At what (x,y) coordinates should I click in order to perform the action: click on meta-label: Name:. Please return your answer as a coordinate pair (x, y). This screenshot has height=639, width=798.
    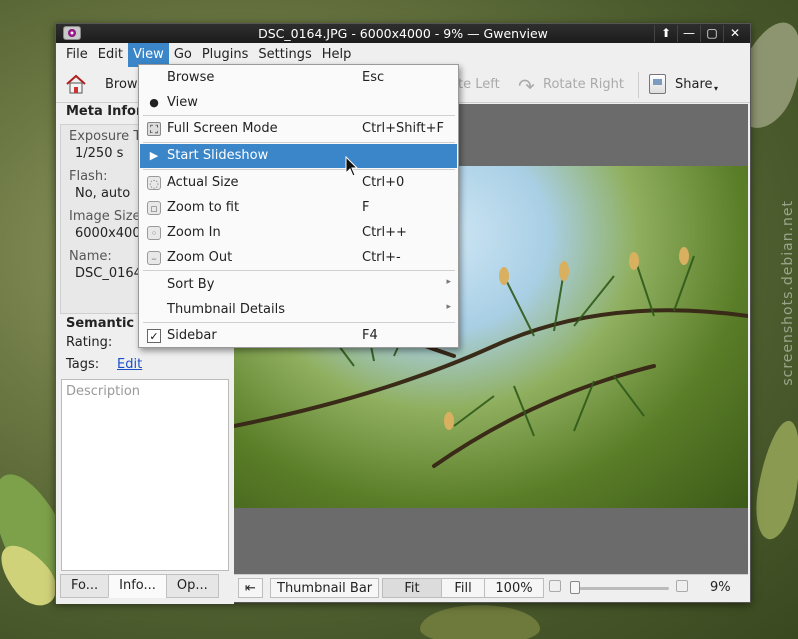
    Looking at the image, I should click on (90, 256).